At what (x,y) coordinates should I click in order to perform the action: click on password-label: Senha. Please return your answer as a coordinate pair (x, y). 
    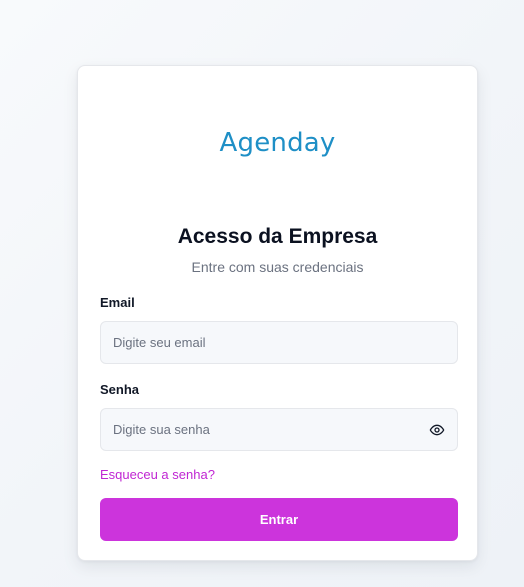
    Looking at the image, I should click on (120, 389).